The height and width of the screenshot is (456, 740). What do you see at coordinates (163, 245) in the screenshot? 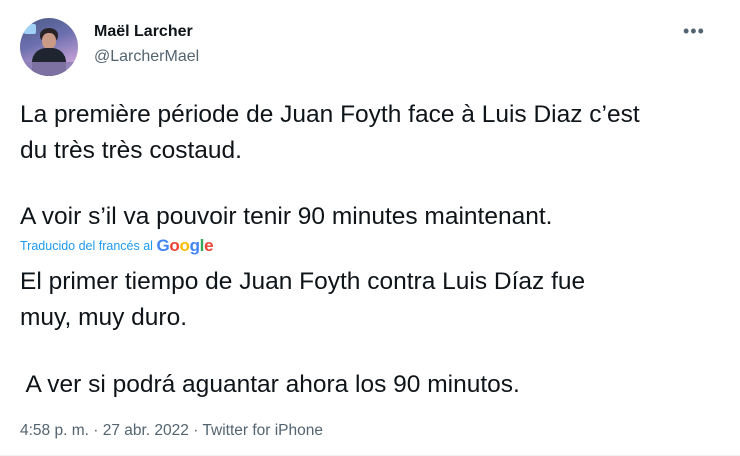
I see `google-logo-letter: G` at bounding box center [163, 245].